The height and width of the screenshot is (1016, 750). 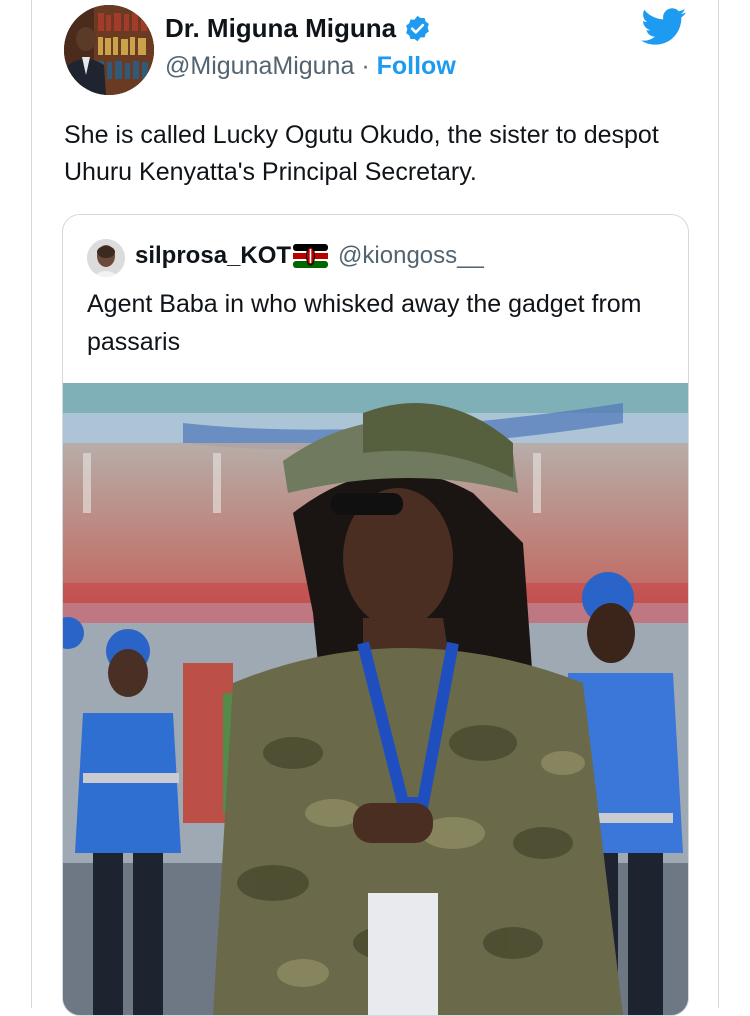 What do you see at coordinates (109, 50) in the screenshot?
I see `author-avatar` at bounding box center [109, 50].